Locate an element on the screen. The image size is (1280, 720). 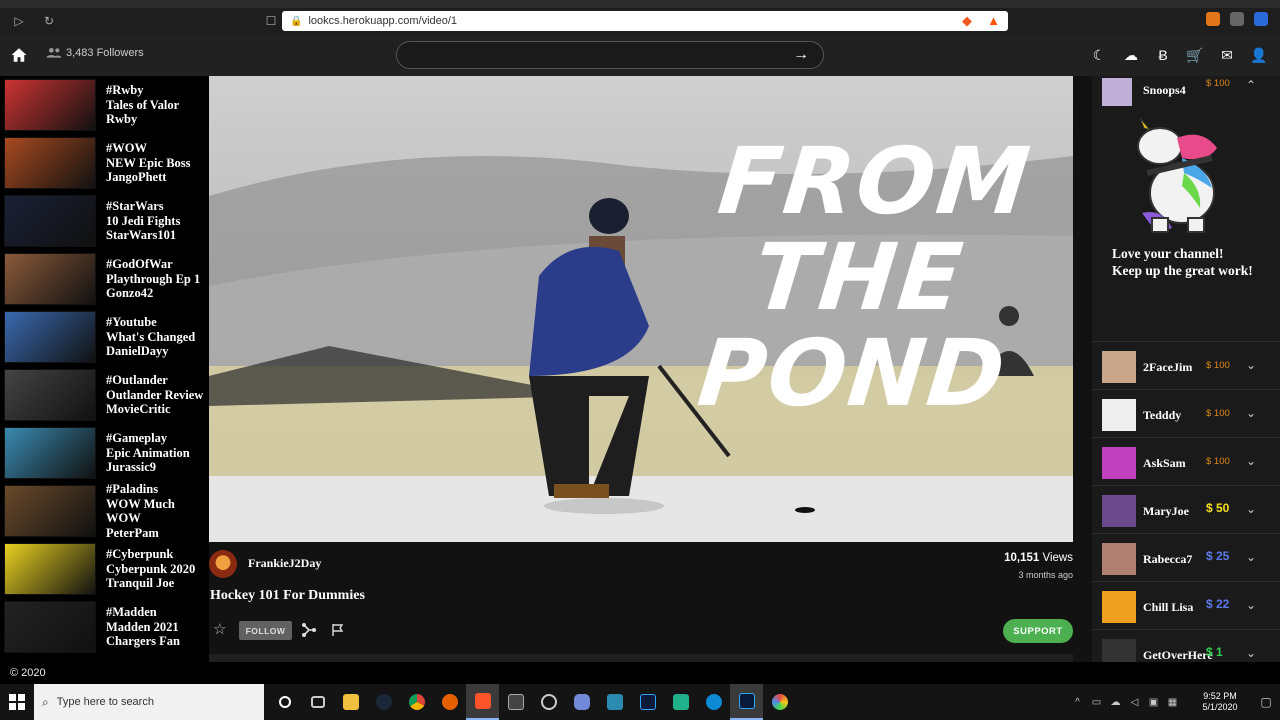
channel-avatar is located at coordinates (223, 564).